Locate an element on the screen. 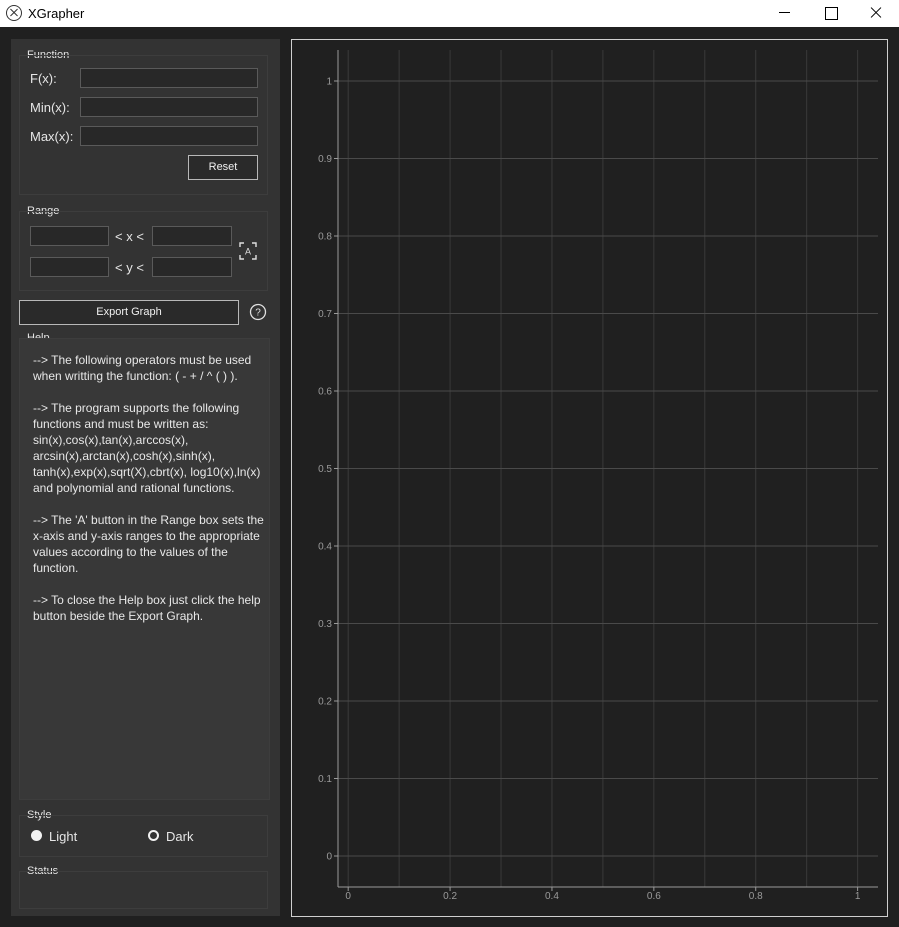 The width and height of the screenshot is (899, 927). x-tick-label: 0 is located at coordinates (348, 896).